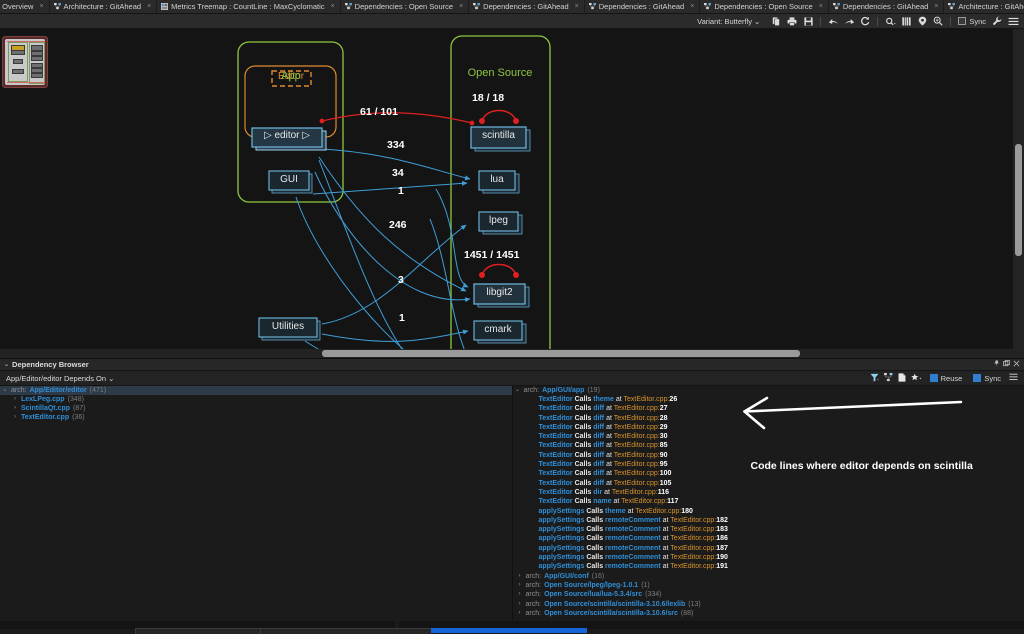 The height and width of the screenshot is (634, 1024). I want to click on tree-row: ⌄ arch: App/Editor/editor (471), so click(256, 390).